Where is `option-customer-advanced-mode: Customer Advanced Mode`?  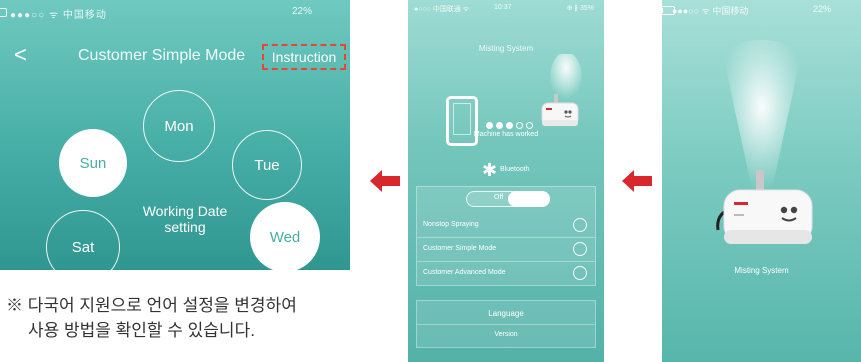
option-customer-advanced-mode: Customer Advanced Mode is located at coordinates (506, 273).